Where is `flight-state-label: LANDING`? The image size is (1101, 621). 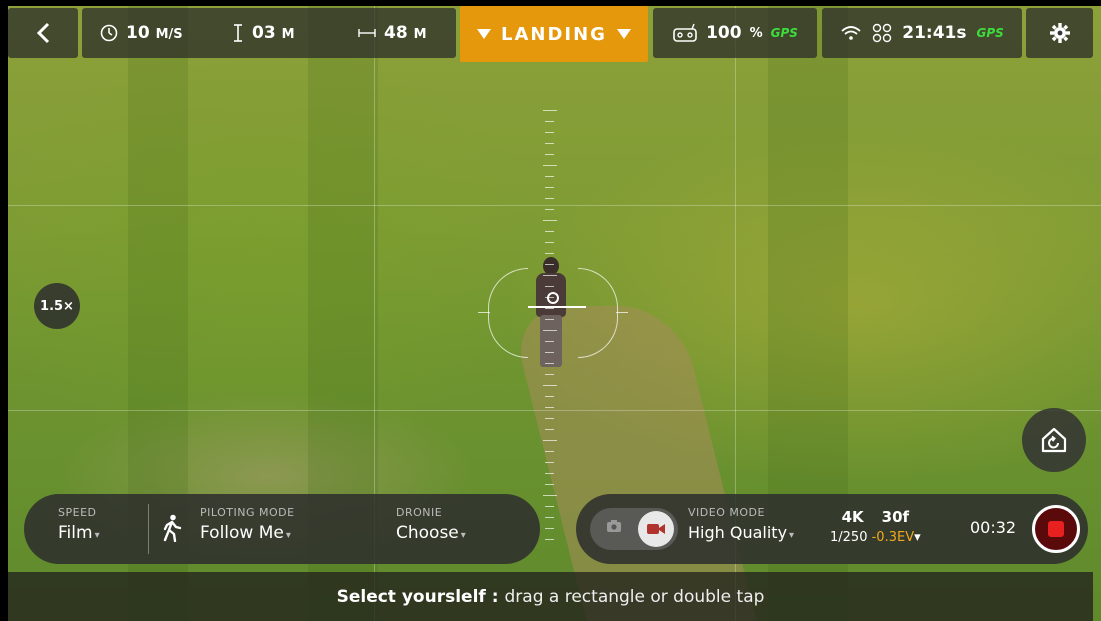 flight-state-label: LANDING is located at coordinates (554, 34).